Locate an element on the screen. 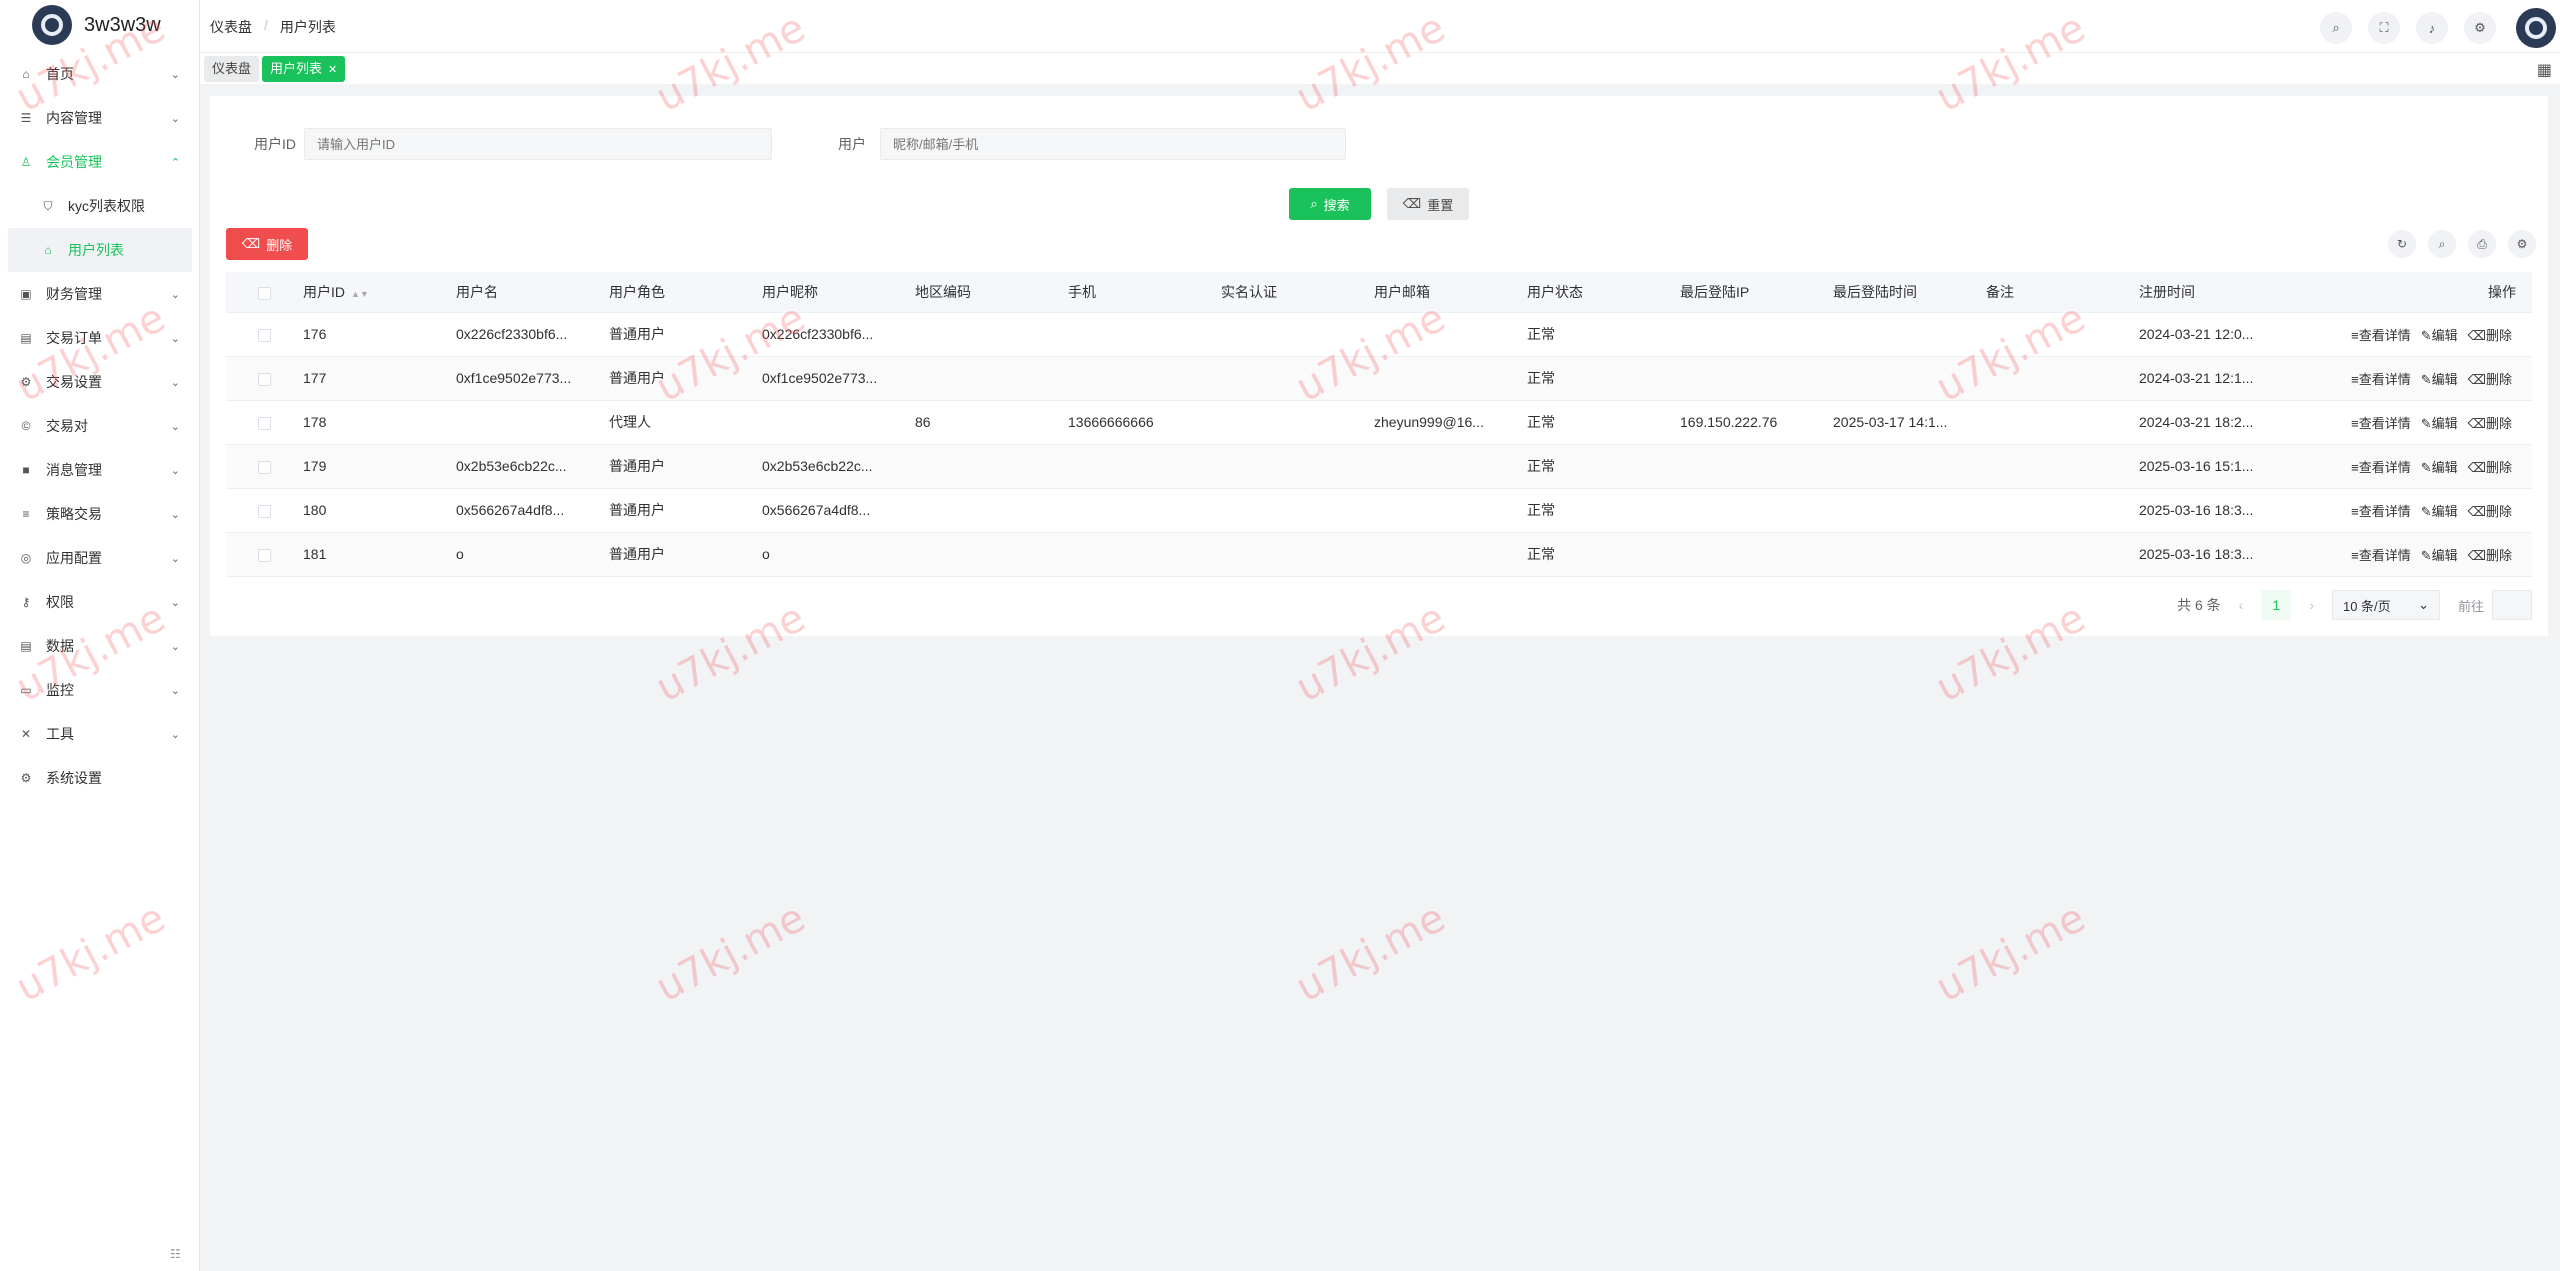 The image size is (2560, 1271). reset-button-label: 重置 is located at coordinates (1440, 205).